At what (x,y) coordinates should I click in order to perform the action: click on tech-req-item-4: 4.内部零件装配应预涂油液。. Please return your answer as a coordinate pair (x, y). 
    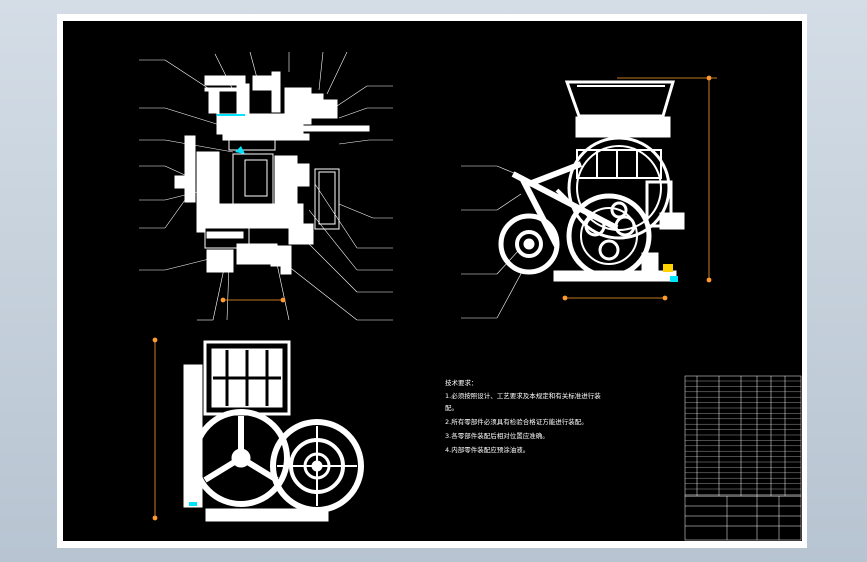
    Looking at the image, I should click on (487, 449).